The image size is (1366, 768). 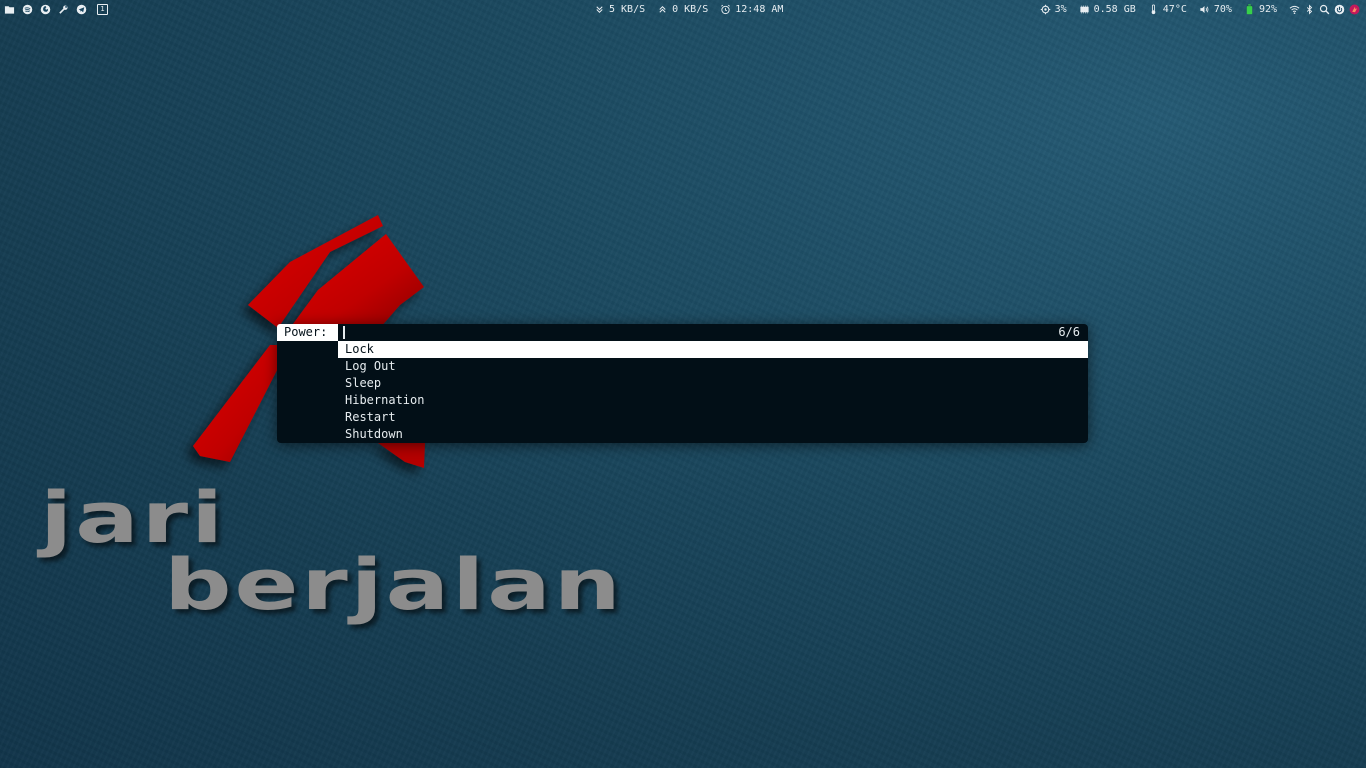 What do you see at coordinates (1084, 9) in the screenshot?
I see `memory-icon` at bounding box center [1084, 9].